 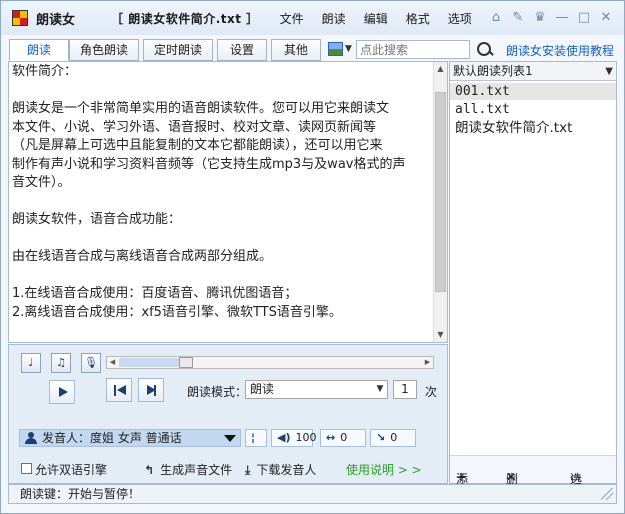 What do you see at coordinates (201, 108) in the screenshot?
I see `document-line: 朗读女是一个非常简单实用的语音朗读软件。您可以用它来朗读文` at bounding box center [201, 108].